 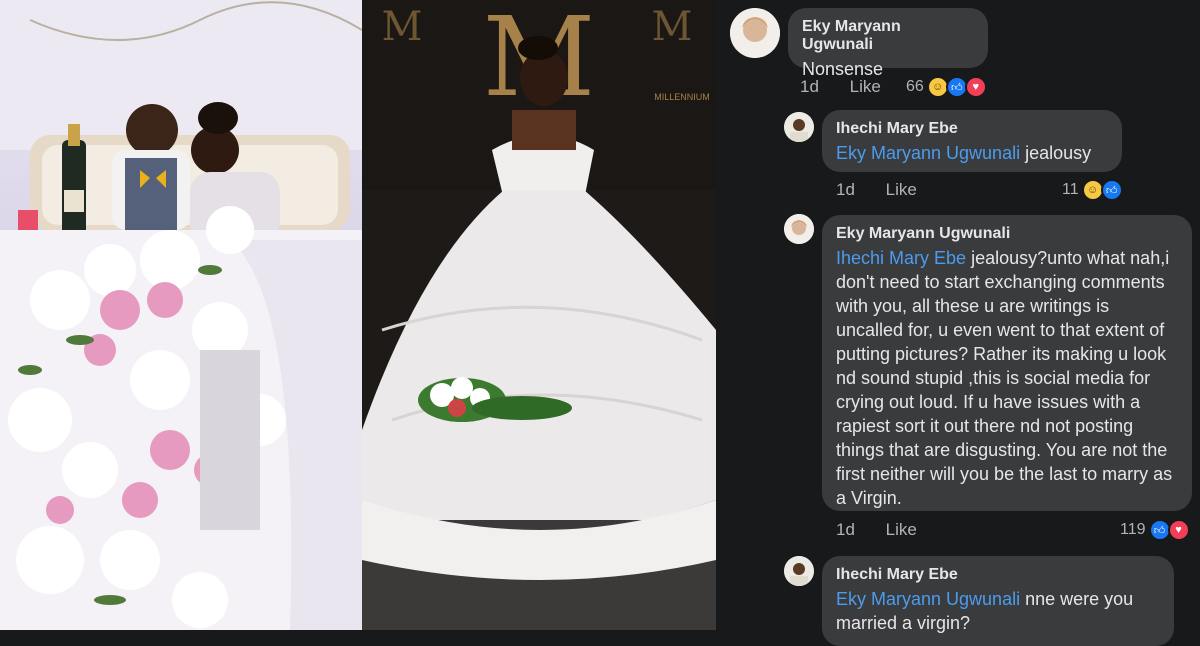 I want to click on reaction-count: 66, so click(x=915, y=86).